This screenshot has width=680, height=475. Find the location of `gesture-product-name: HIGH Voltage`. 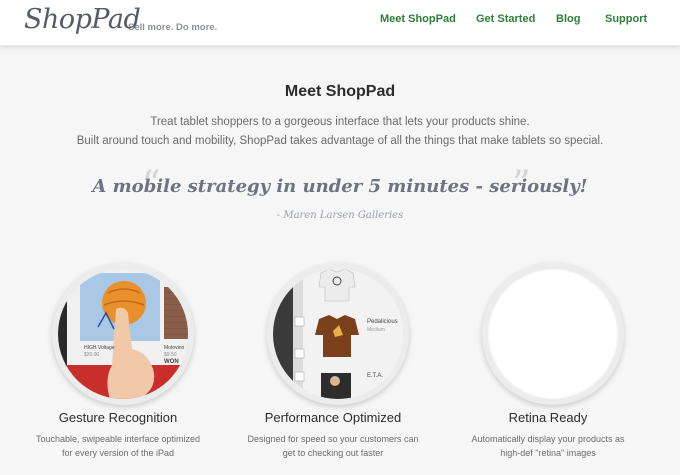

gesture-product-name: HIGH Voltage is located at coordinates (99, 348).